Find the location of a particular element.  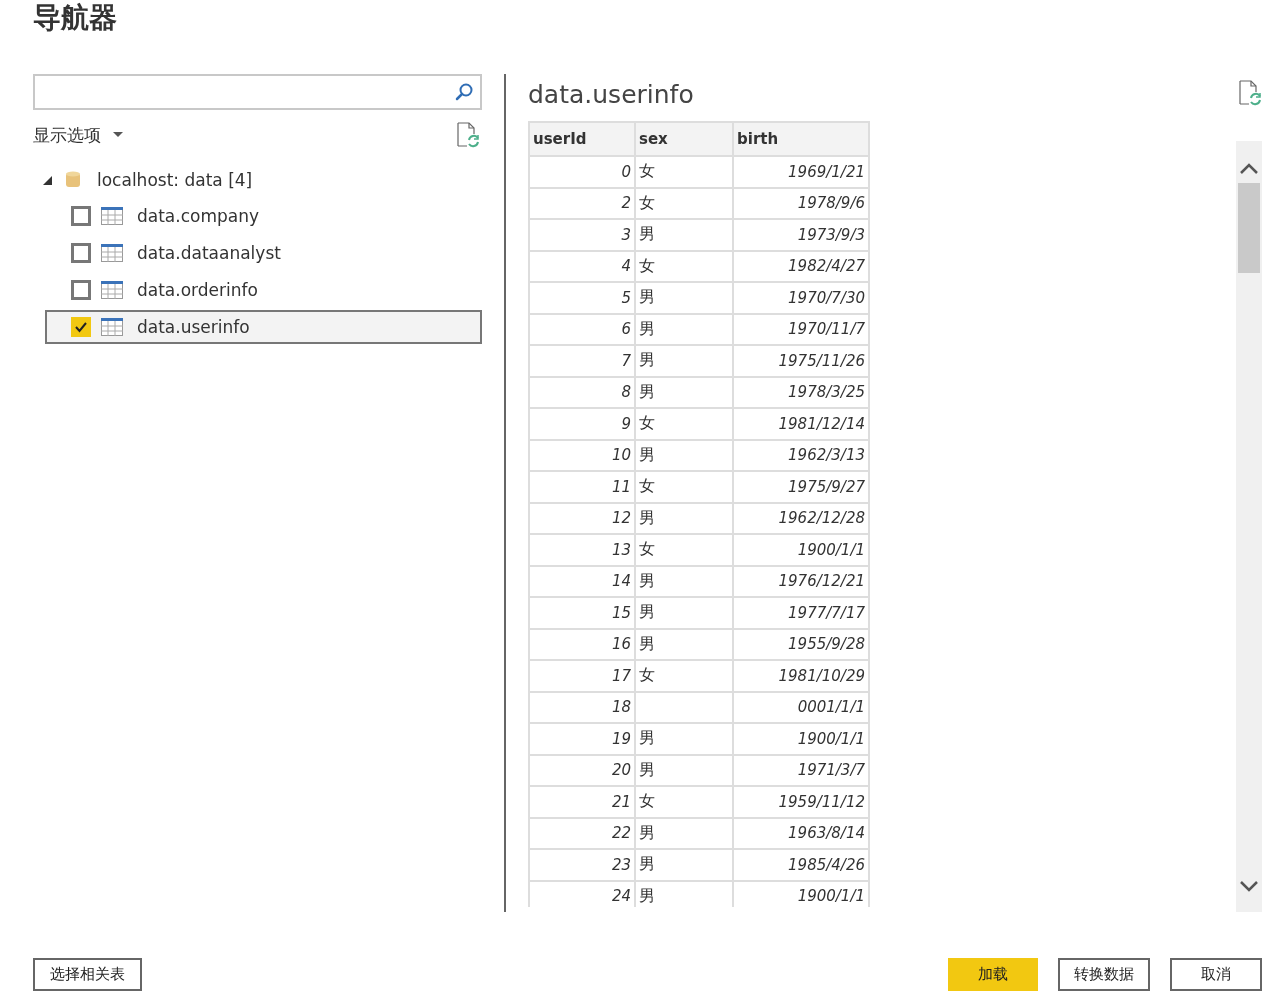

table-cell: 1971/3/7 is located at coordinates (801, 770).